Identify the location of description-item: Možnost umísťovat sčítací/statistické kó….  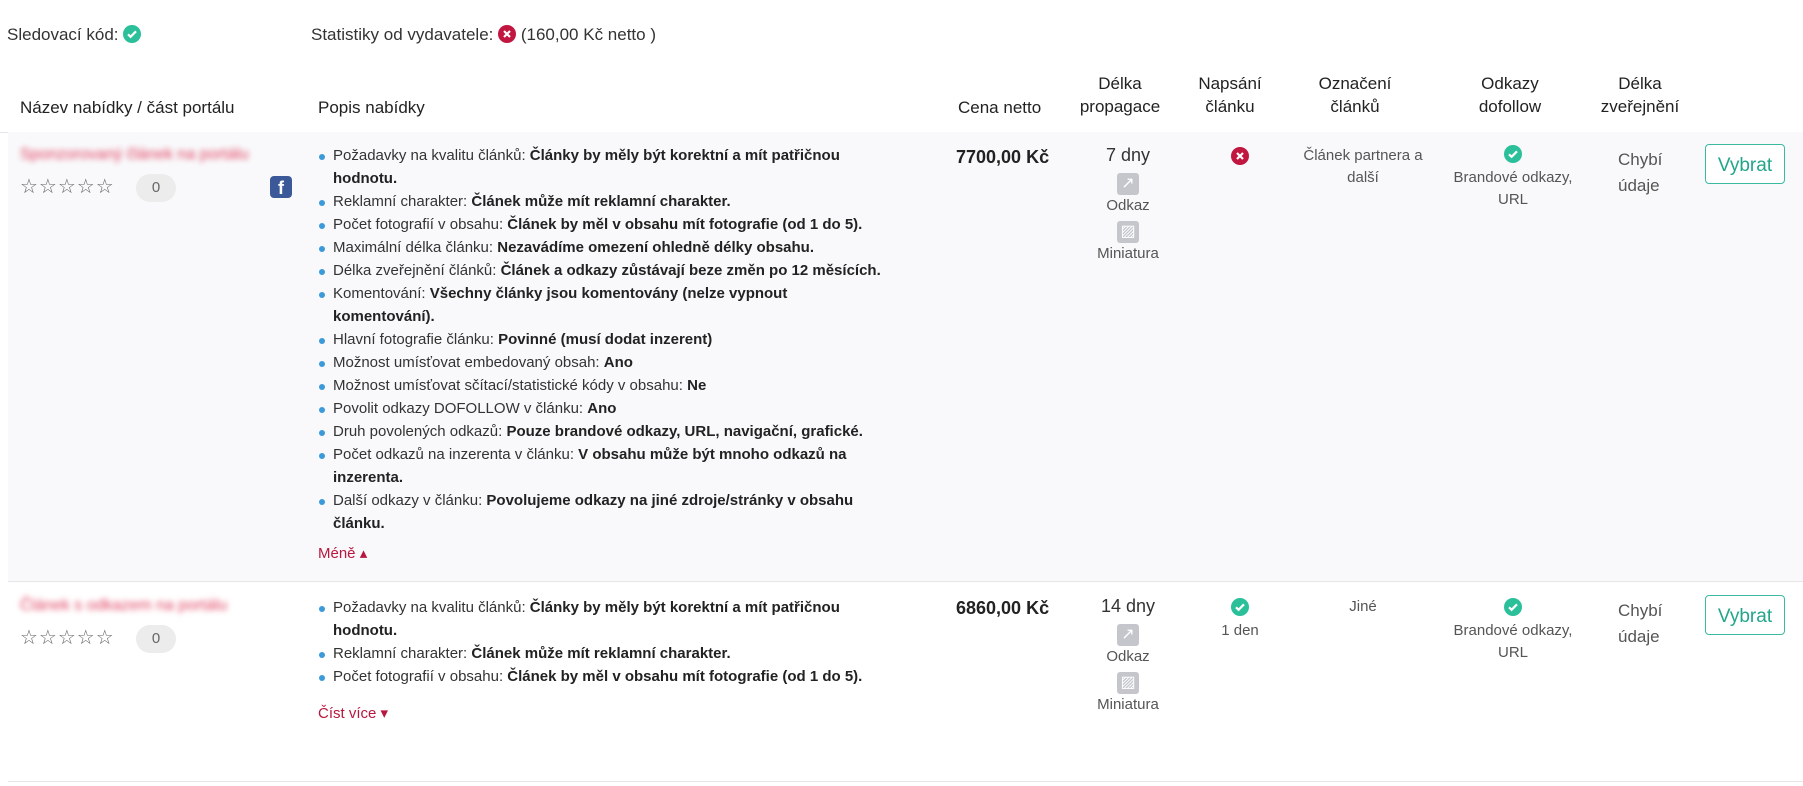
(603, 385).